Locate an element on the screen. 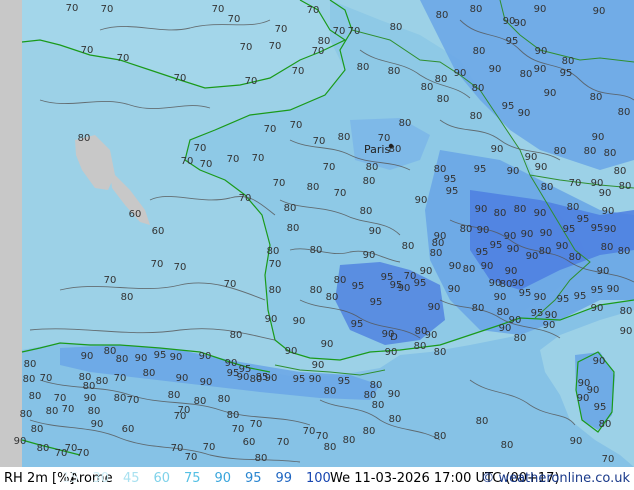 Image resolution: width=634 pixels, height=490 pixels. contour-label: D is located at coordinates (394, 337).